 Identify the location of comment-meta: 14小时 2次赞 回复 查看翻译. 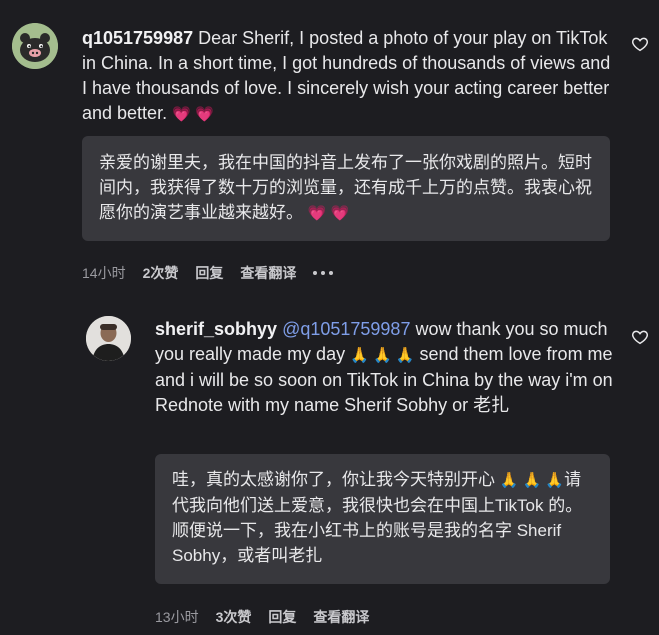
(216, 273).